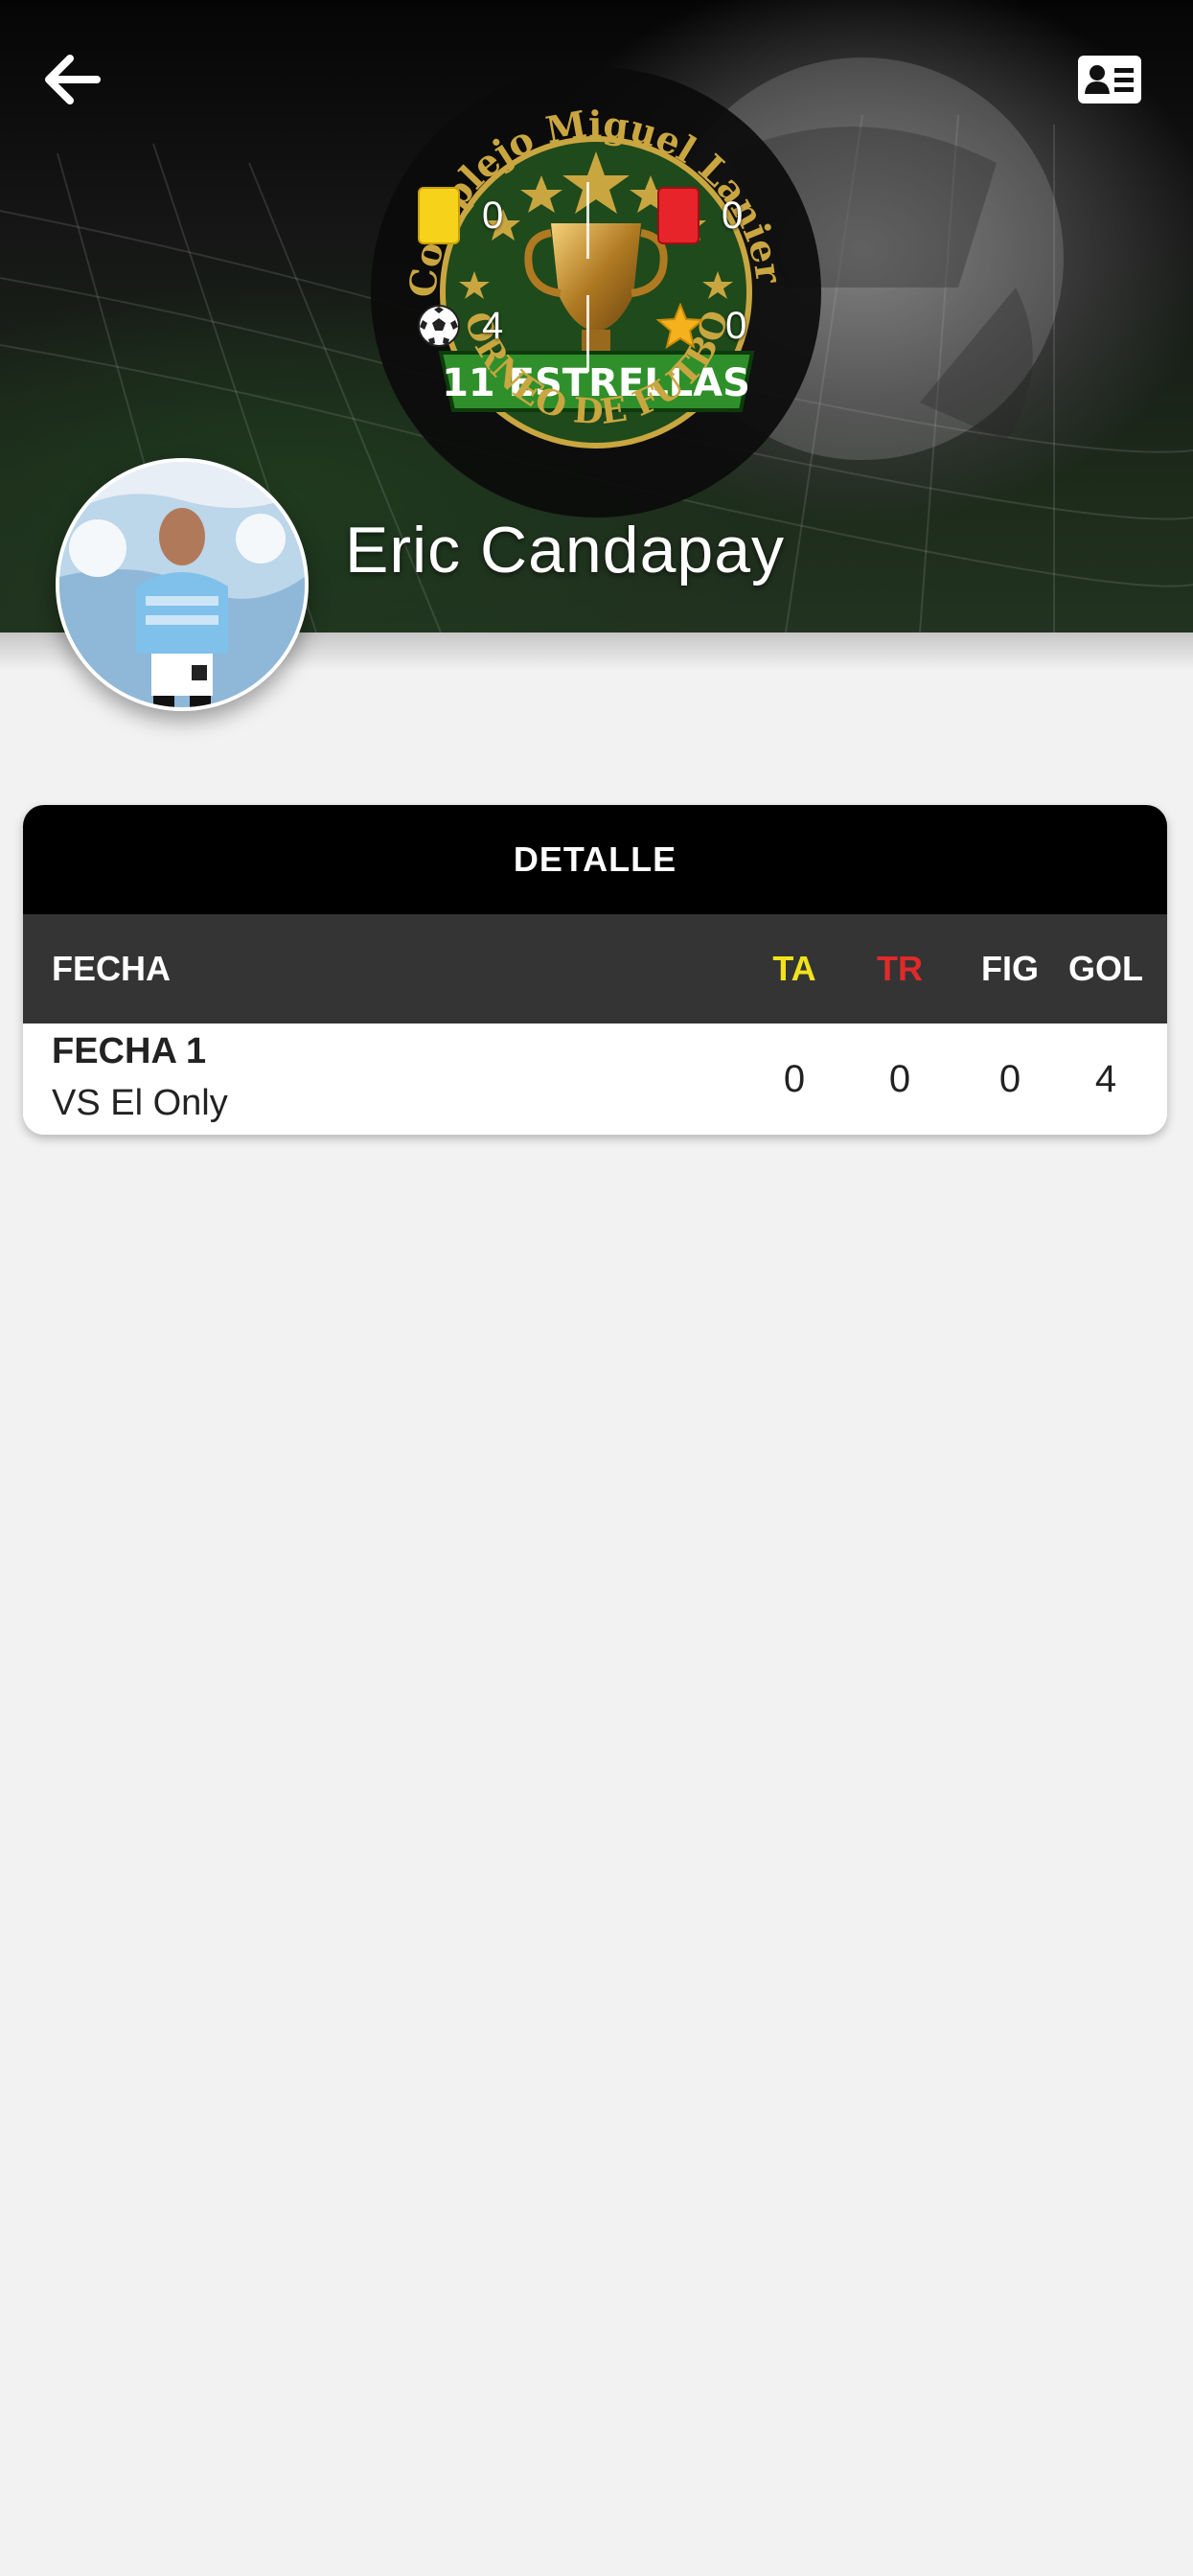 This screenshot has width=1193, height=2576. I want to click on id-card-icon, so click(1109, 80).